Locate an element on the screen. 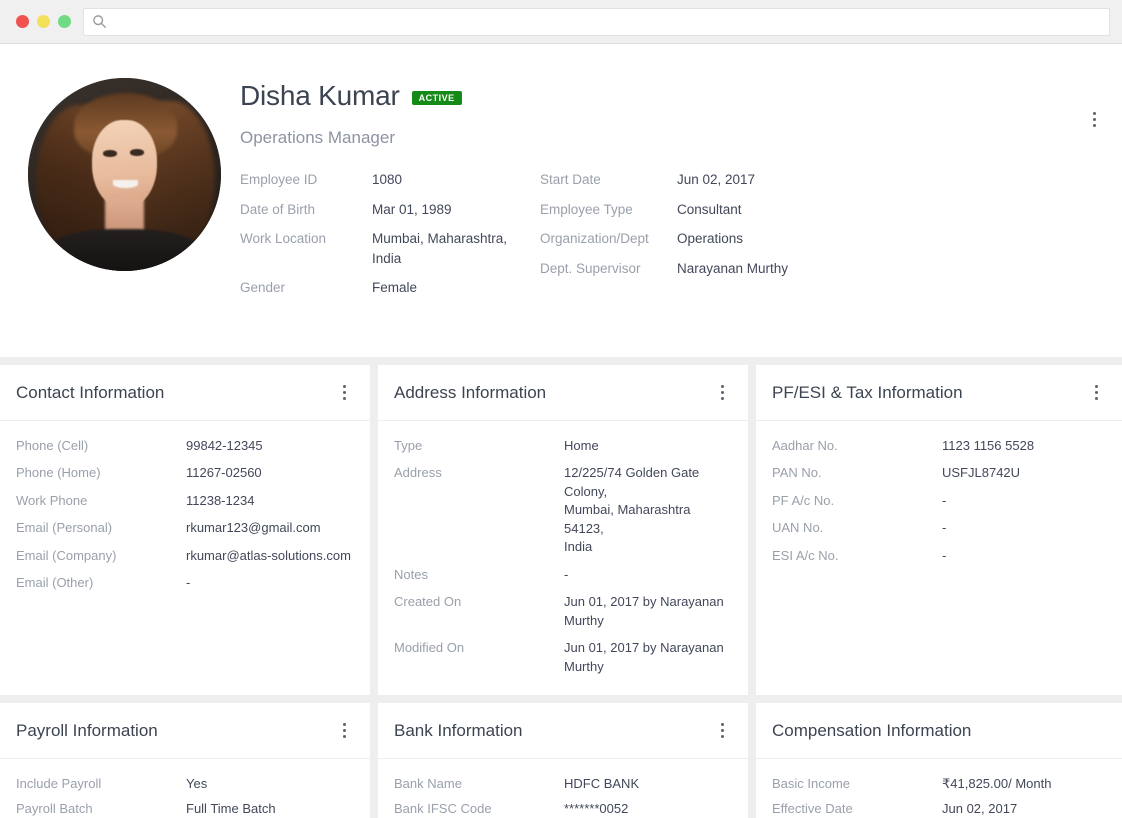  row-value: HDFC BANK is located at coordinates (602, 783).